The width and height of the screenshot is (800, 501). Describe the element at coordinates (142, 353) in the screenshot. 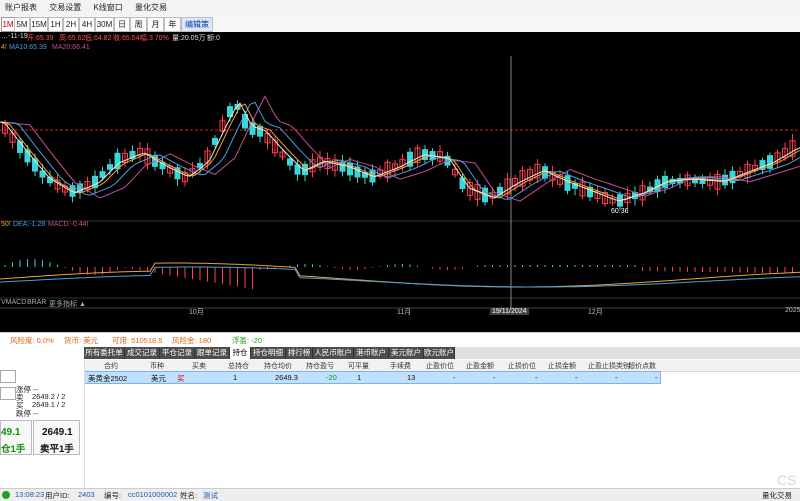

I see `tab-trade-records: 成交记录` at that location.